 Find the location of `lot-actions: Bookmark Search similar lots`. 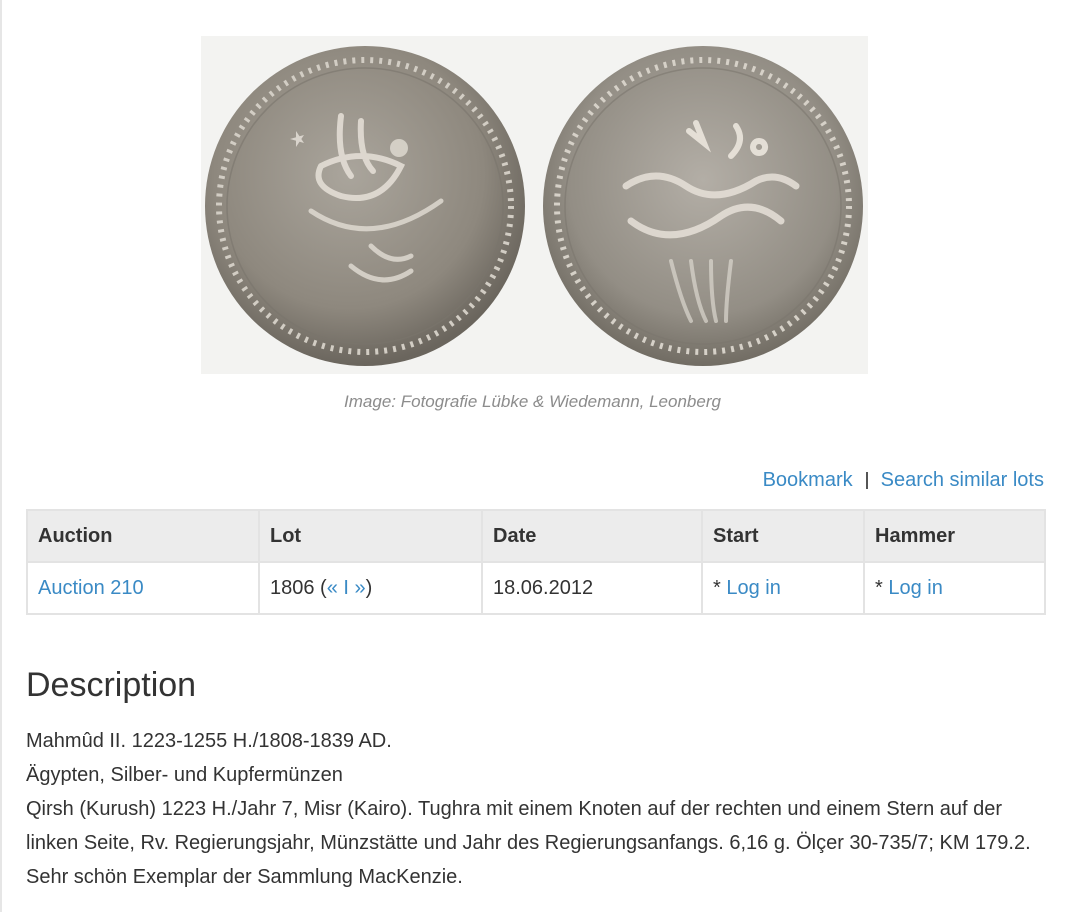

lot-actions: Bookmark Search similar lots is located at coordinates (903, 480).